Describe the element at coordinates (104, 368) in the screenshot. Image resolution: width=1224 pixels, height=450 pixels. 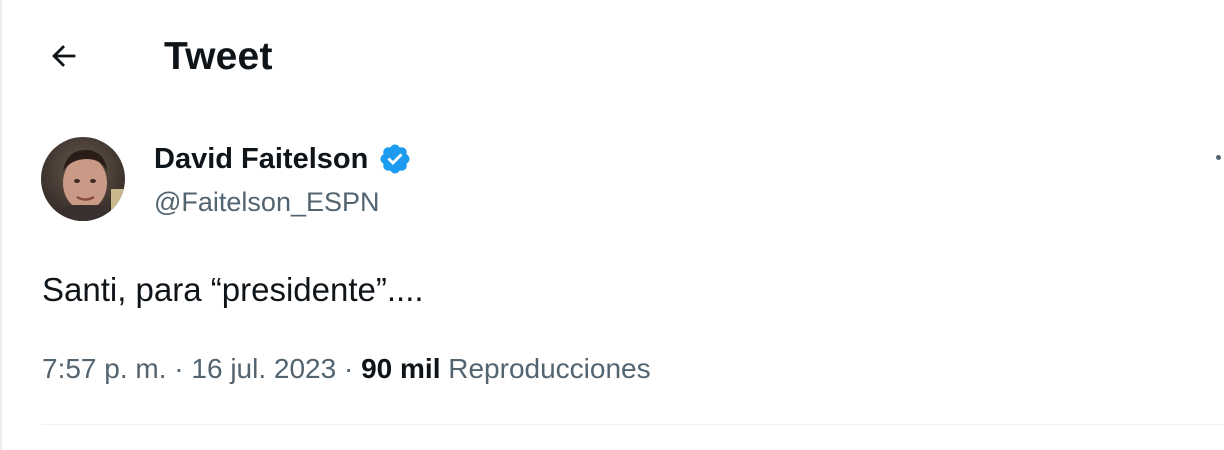
I see `tweet-time: 7:57 p. m.` at that location.